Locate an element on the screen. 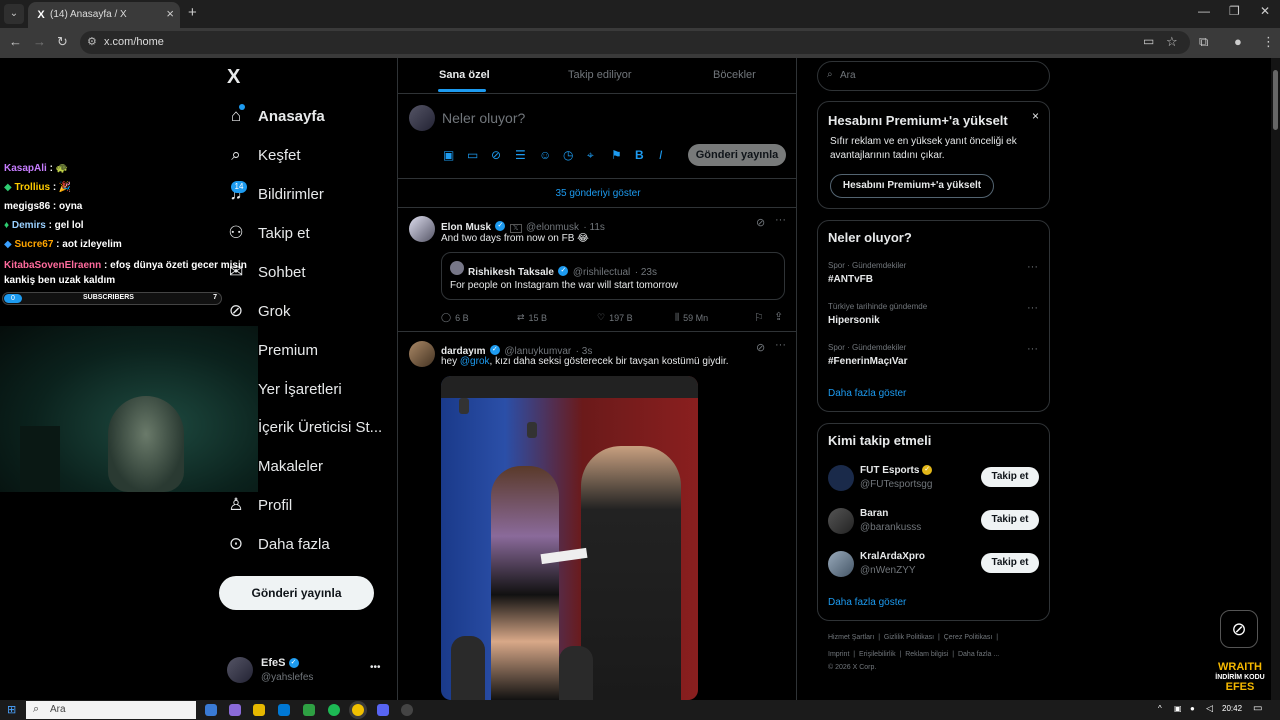 This screenshot has height=720, width=1280. close-icon: × is located at coordinates (1035, 116).